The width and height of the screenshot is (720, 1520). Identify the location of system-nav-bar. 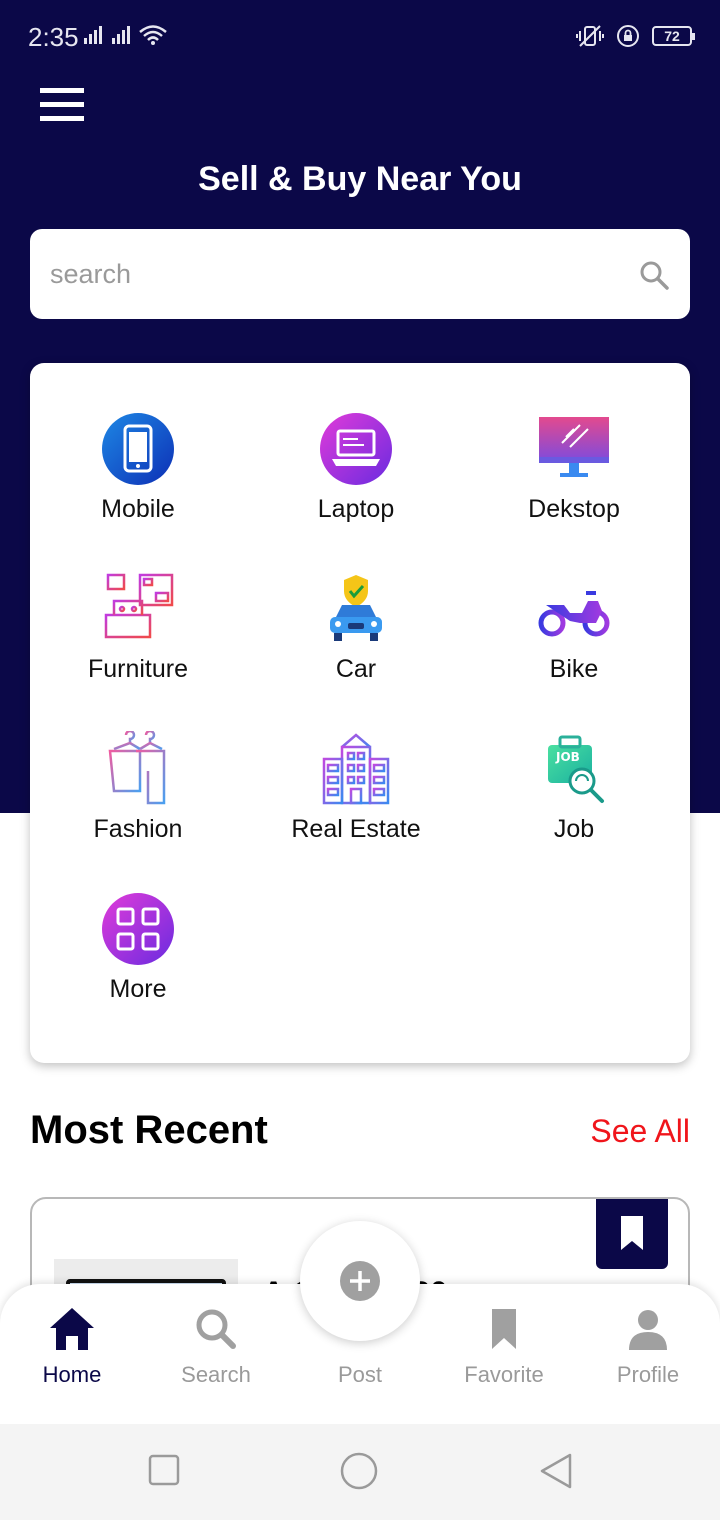
(360, 1472).